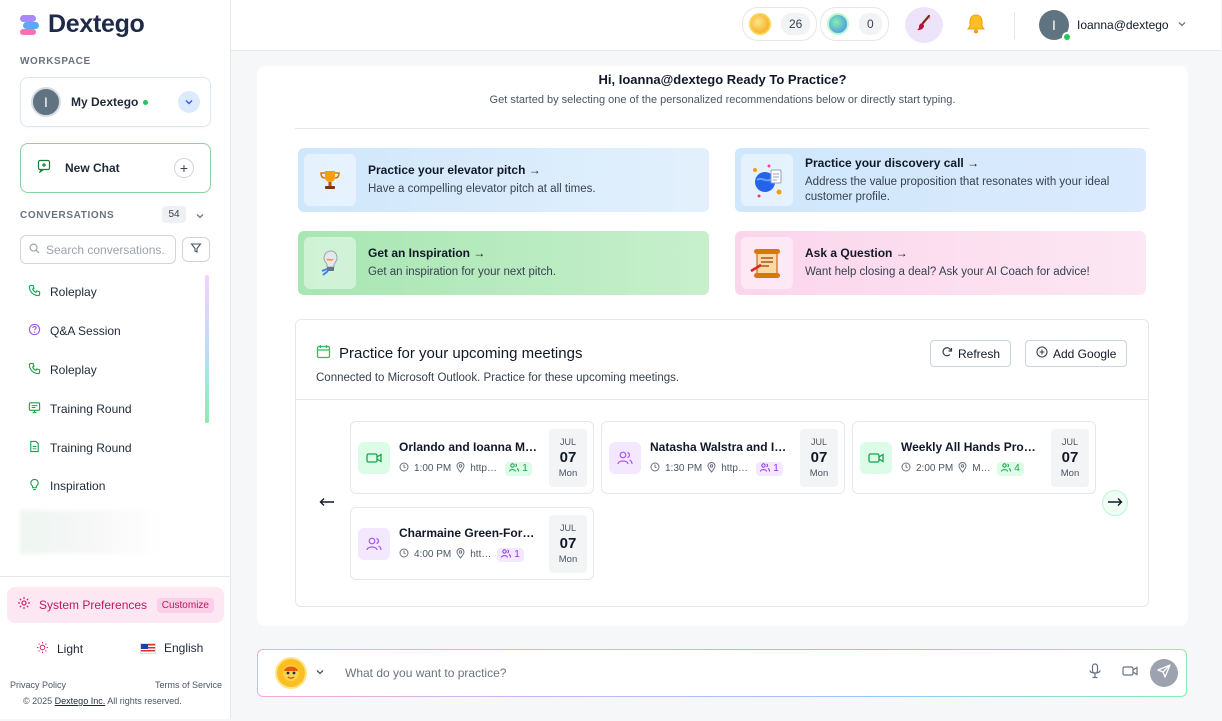 This screenshot has width=1222, height=721. I want to click on send-icon, so click(1164, 673).